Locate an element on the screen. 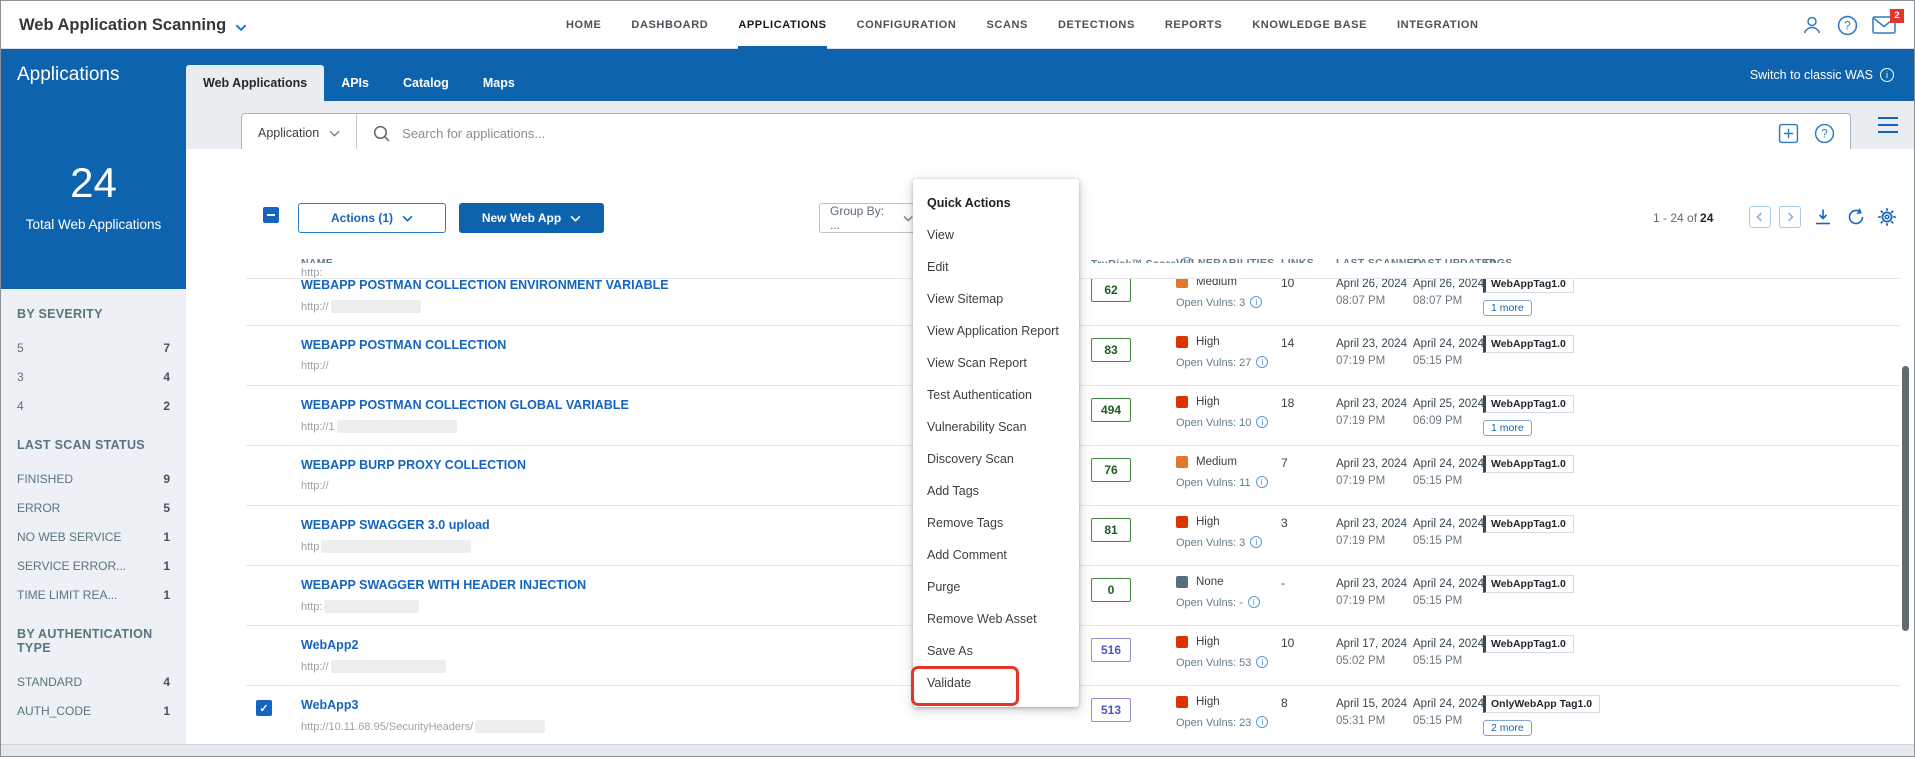 This screenshot has height=757, width=1915. top-nav-item: CONFIGURATION is located at coordinates (907, 25).